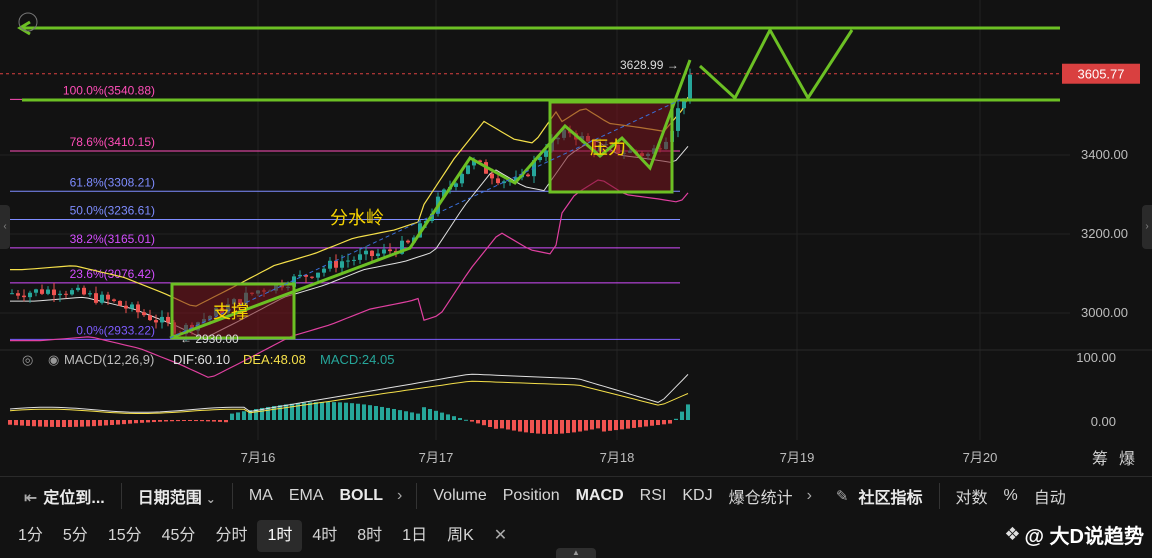  What do you see at coordinates (261, 496) in the screenshot?
I see `ma-button: MA` at bounding box center [261, 496].